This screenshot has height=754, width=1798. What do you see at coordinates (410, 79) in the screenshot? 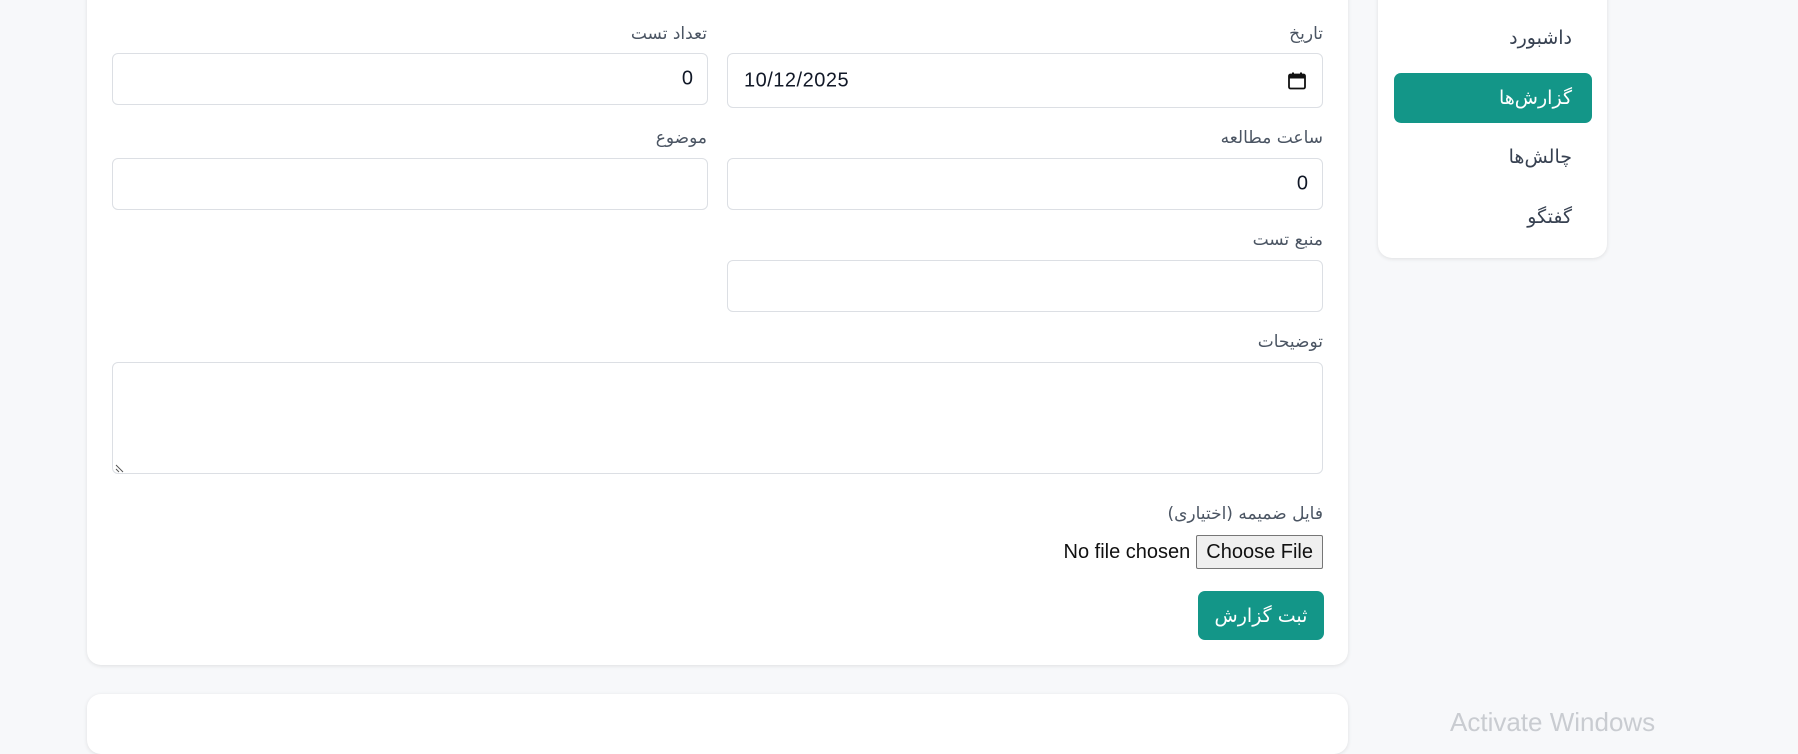
I see `test-count-input: 0` at bounding box center [410, 79].